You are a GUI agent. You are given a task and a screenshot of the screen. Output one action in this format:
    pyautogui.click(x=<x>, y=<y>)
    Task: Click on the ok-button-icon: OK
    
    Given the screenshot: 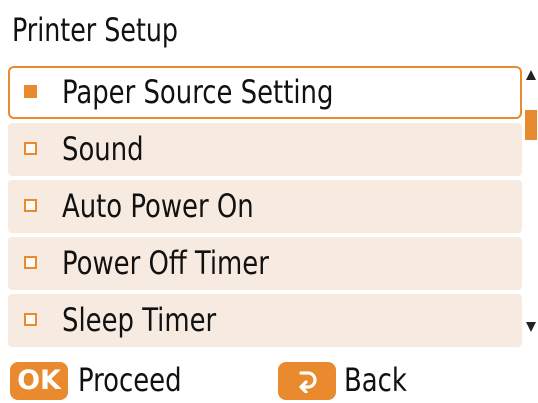 What is the action you would take?
    pyautogui.click(x=39, y=381)
    